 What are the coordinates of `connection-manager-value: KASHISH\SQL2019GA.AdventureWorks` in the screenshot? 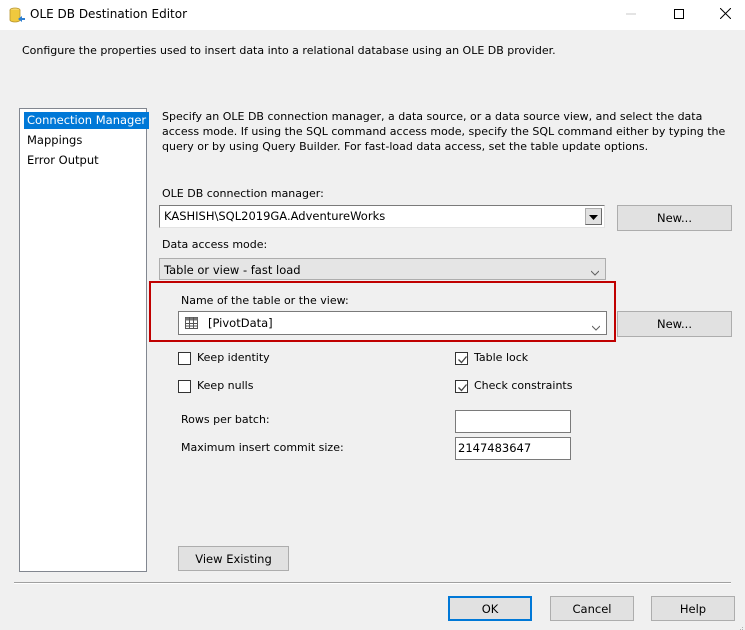 It's located at (275, 216).